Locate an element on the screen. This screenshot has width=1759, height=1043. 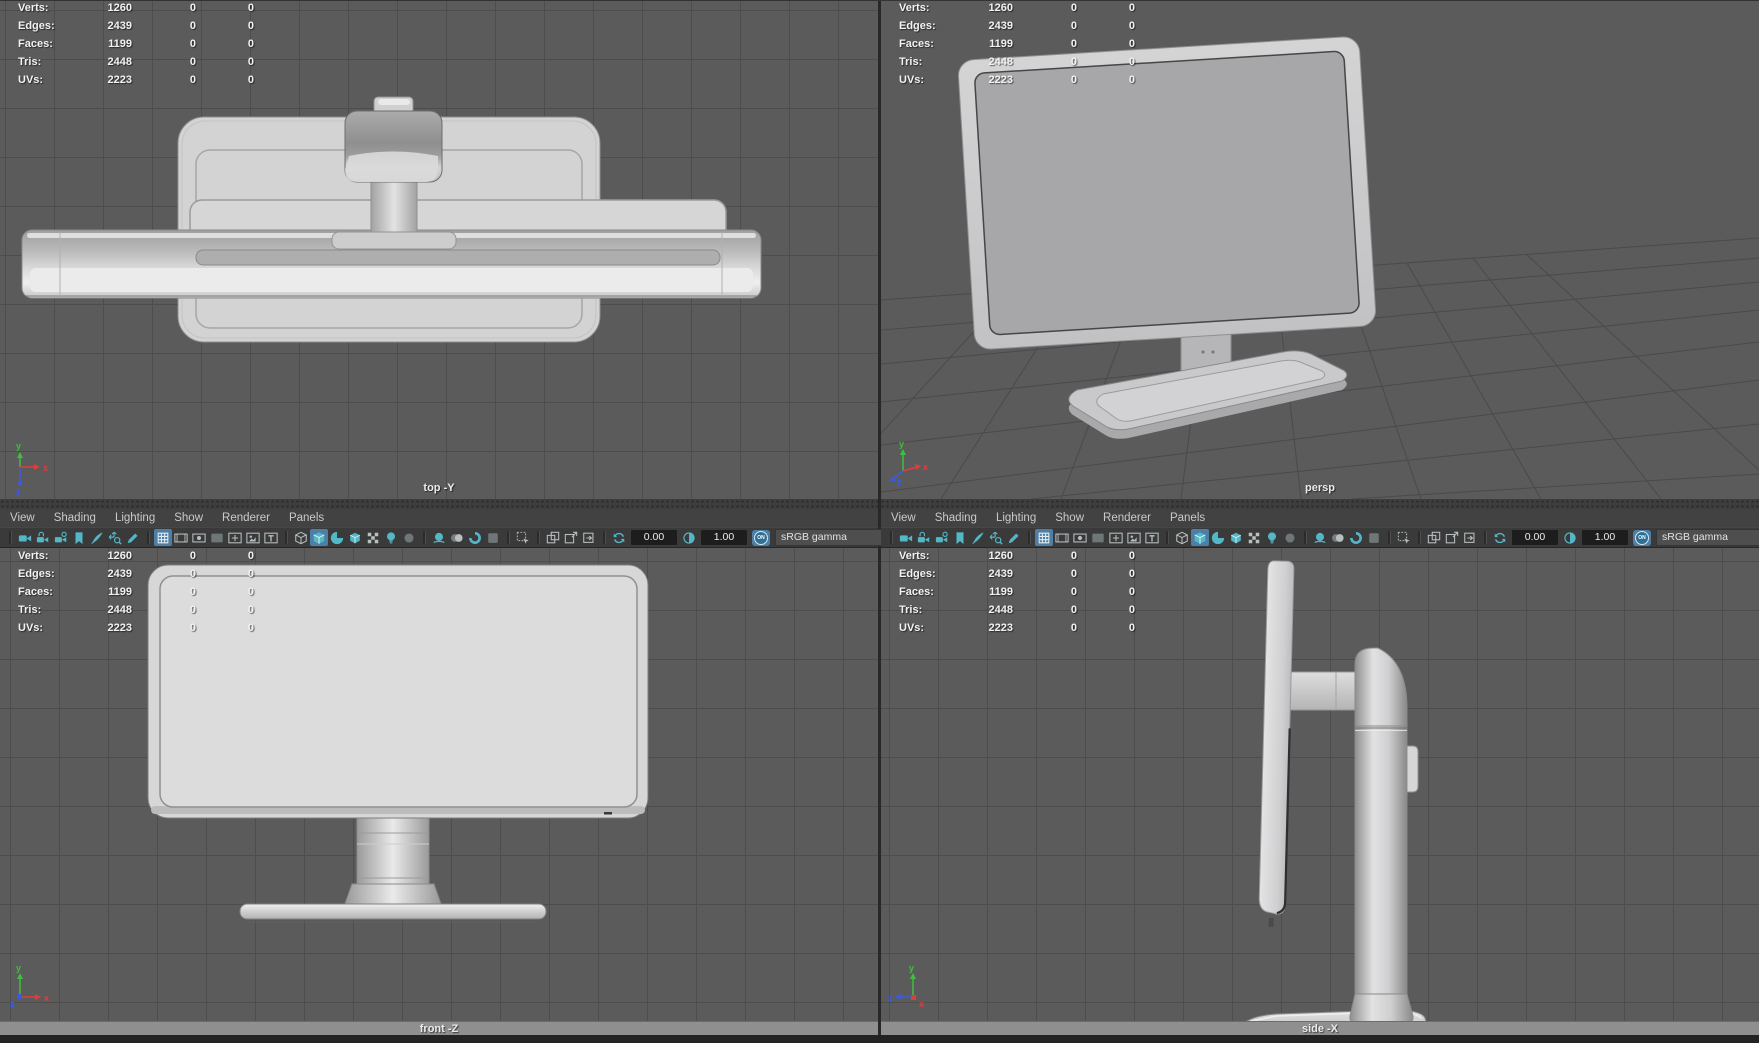
hud-stat-c1: 1199 is located at coordinates (1001, 44).